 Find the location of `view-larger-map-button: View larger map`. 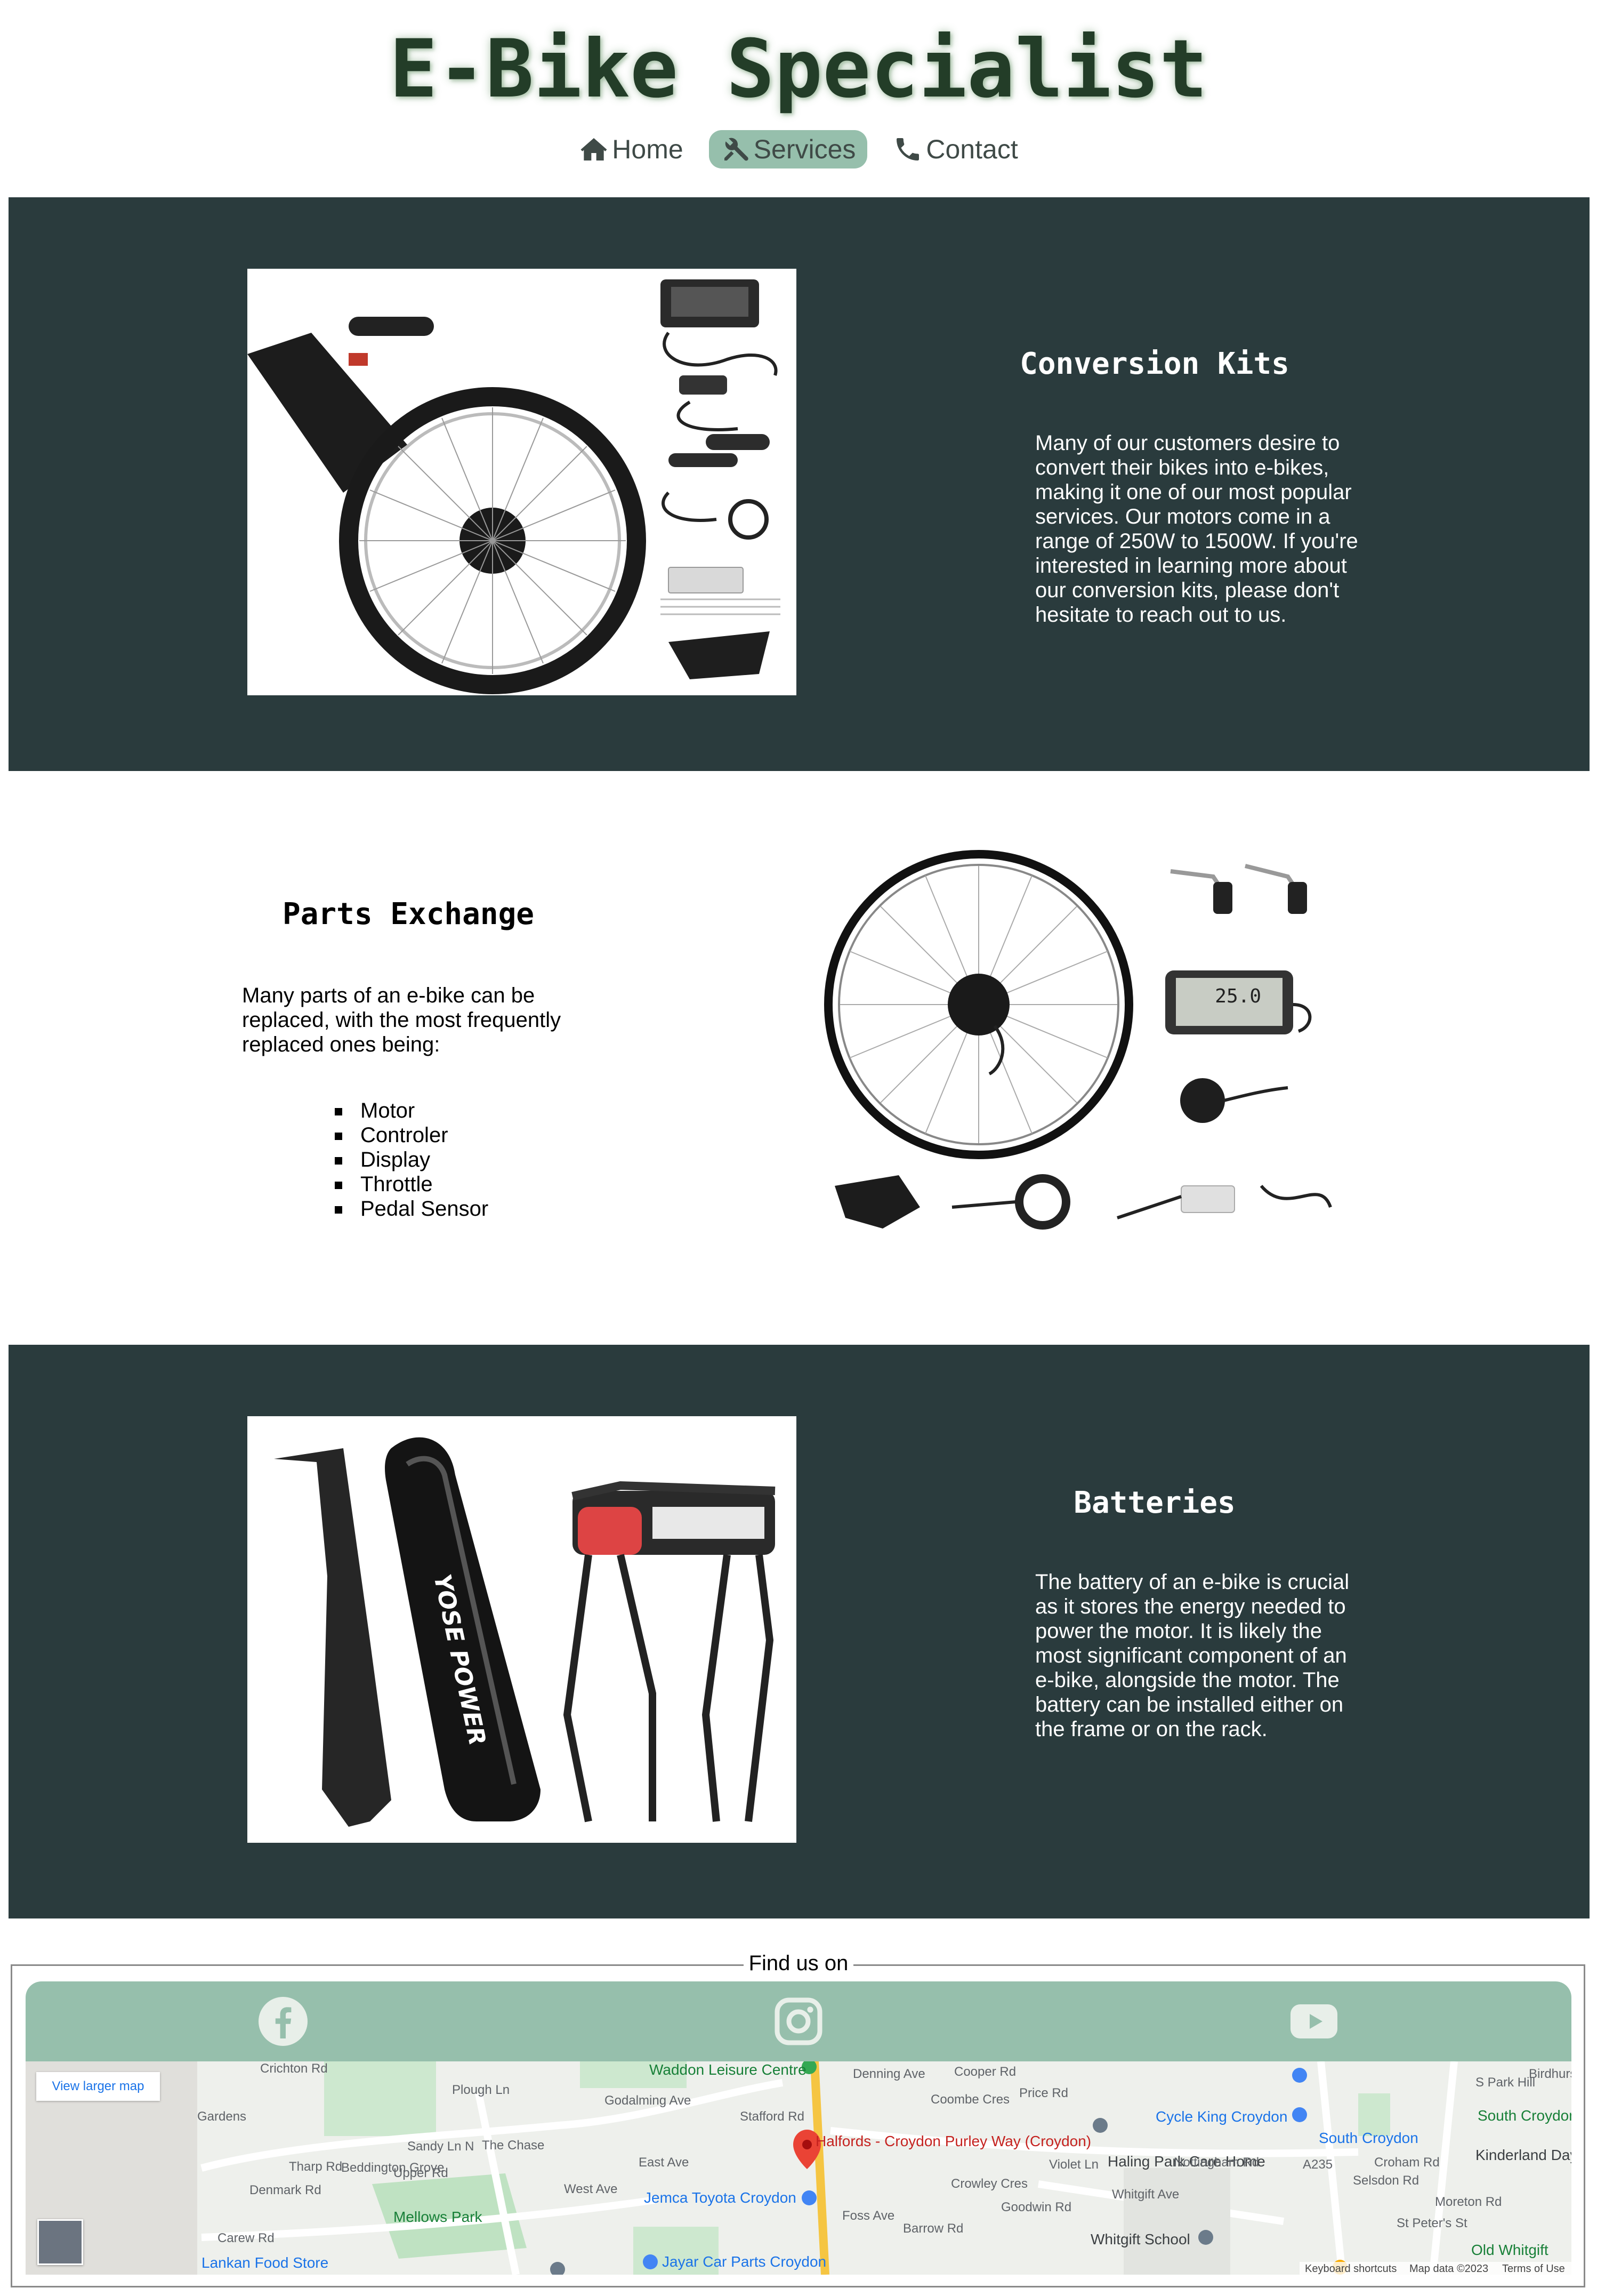

view-larger-map-button: View larger map is located at coordinates (98, 2087).